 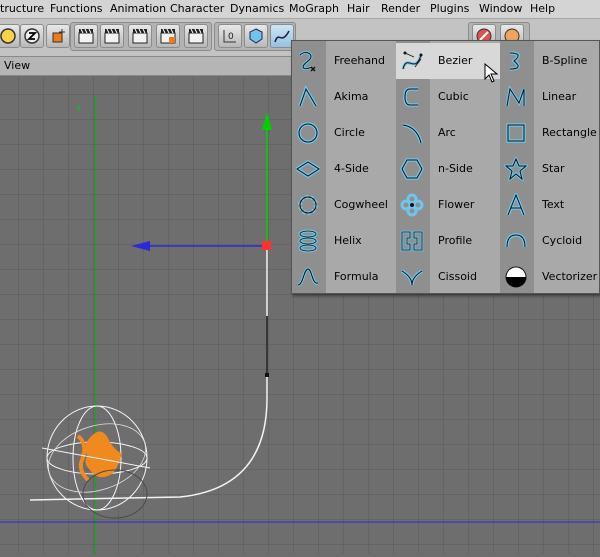 What do you see at coordinates (314, 8) in the screenshot?
I see `menu-mograph: MoGraph` at bounding box center [314, 8].